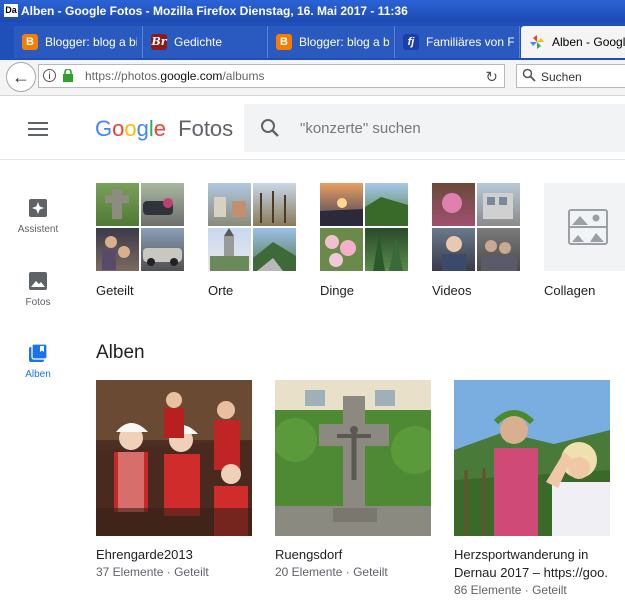 The height and width of the screenshot is (603, 625). I want to click on google-photos-icon, so click(537, 42).